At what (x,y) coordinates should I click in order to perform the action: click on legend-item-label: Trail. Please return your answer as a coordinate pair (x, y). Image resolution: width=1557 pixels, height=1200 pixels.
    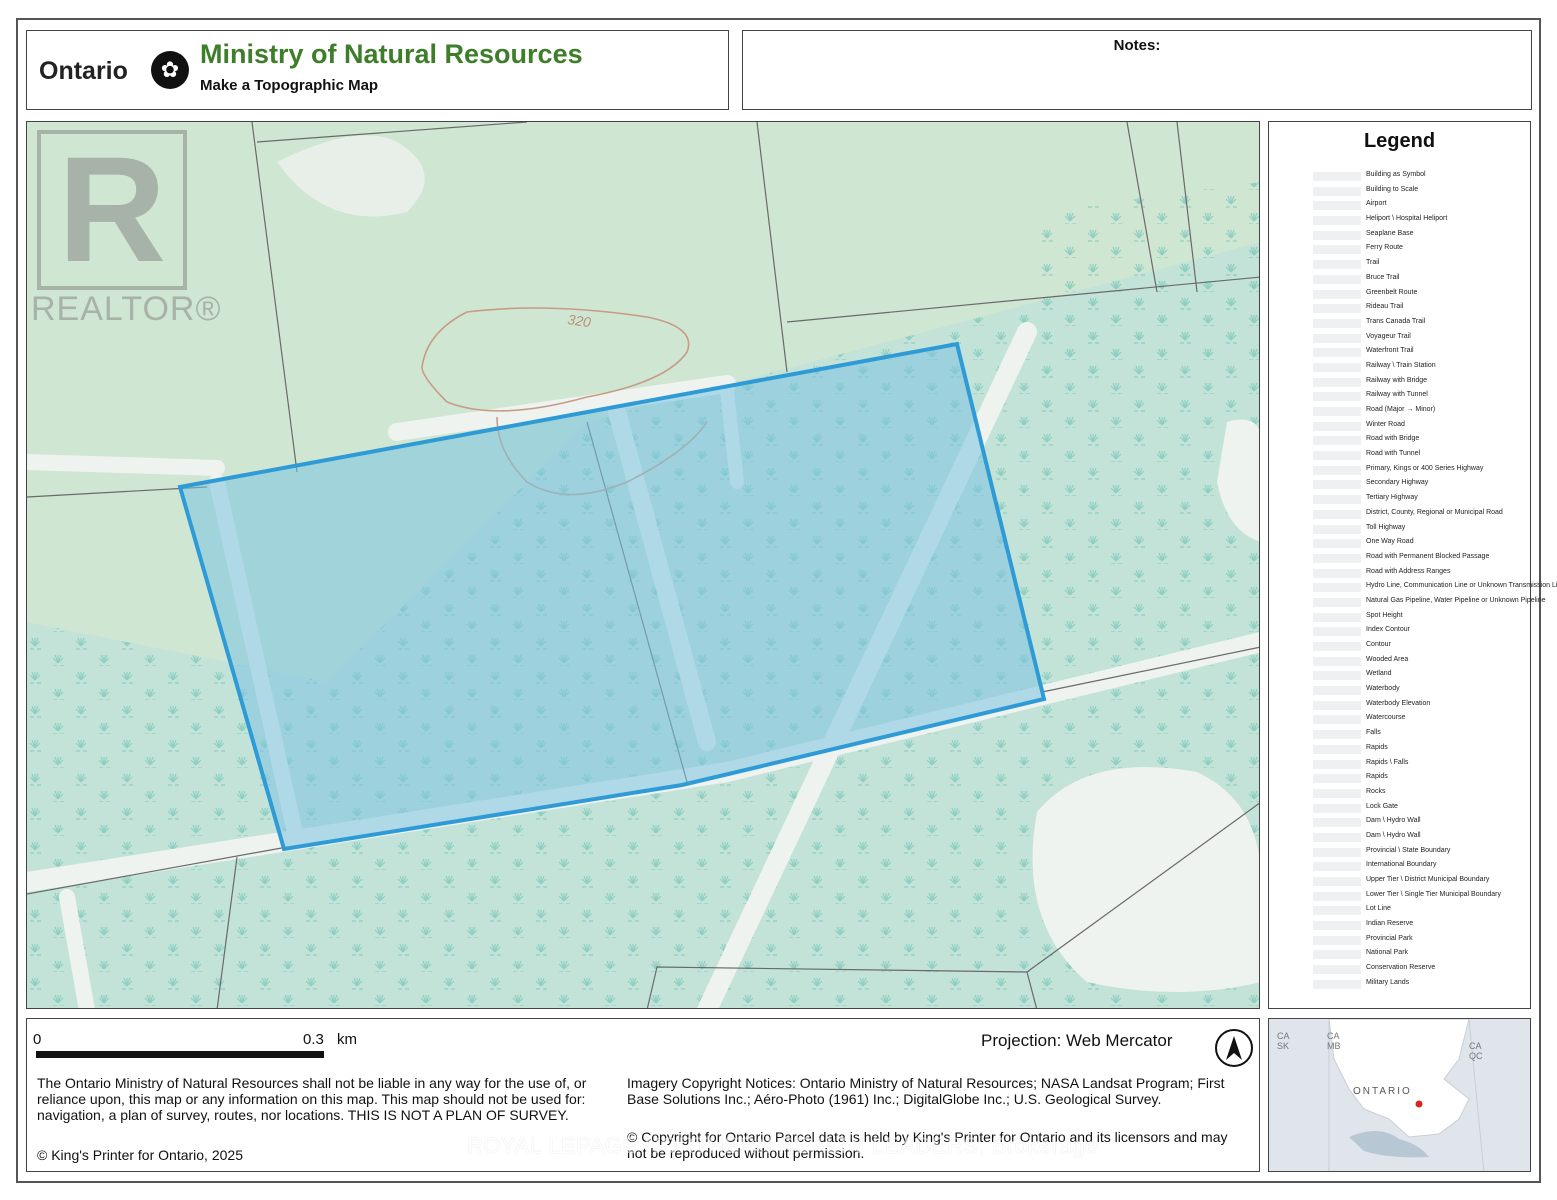
    Looking at the image, I should click on (1373, 263).